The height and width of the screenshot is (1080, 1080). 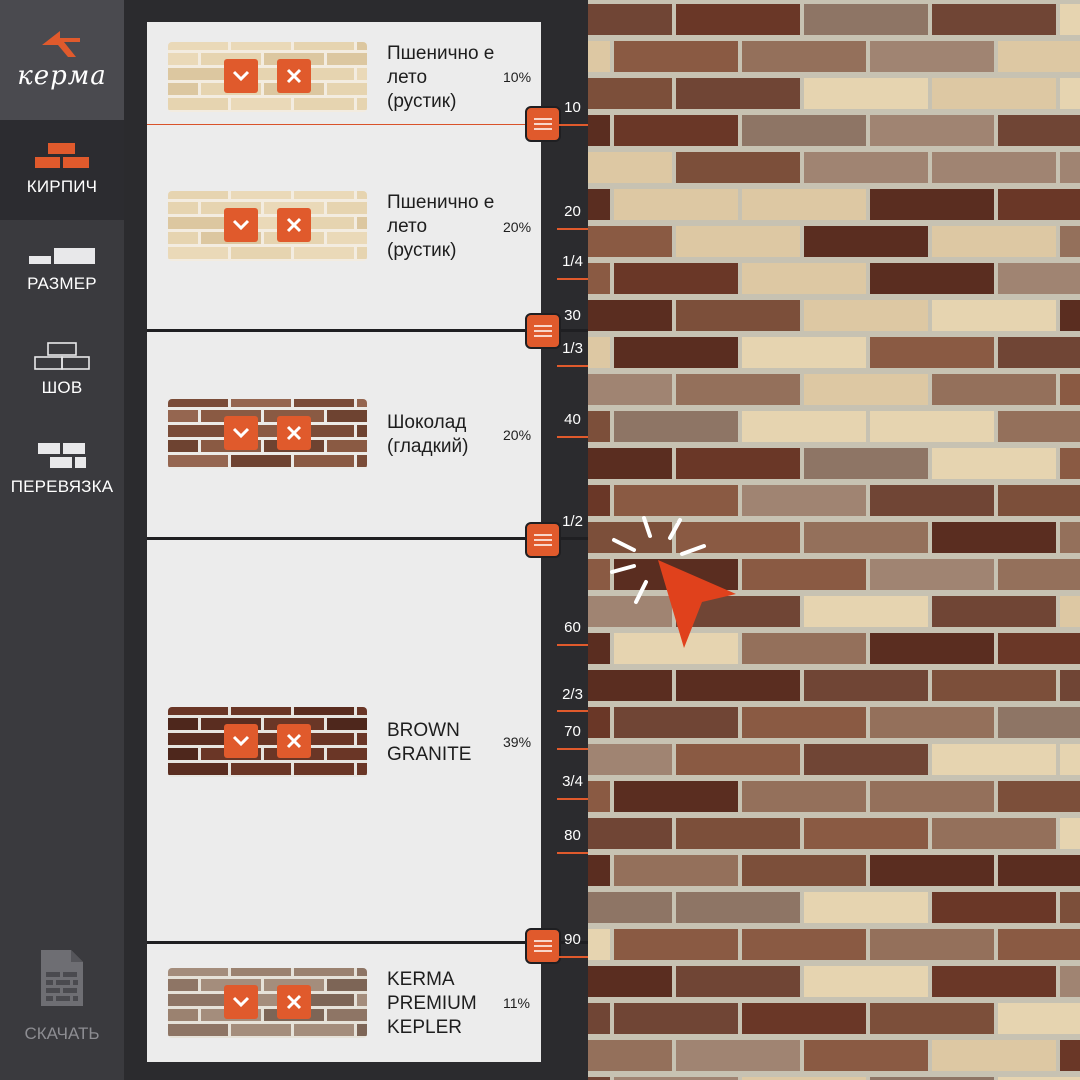 I want to click on ruler-label: 1/3, so click(x=572, y=348).